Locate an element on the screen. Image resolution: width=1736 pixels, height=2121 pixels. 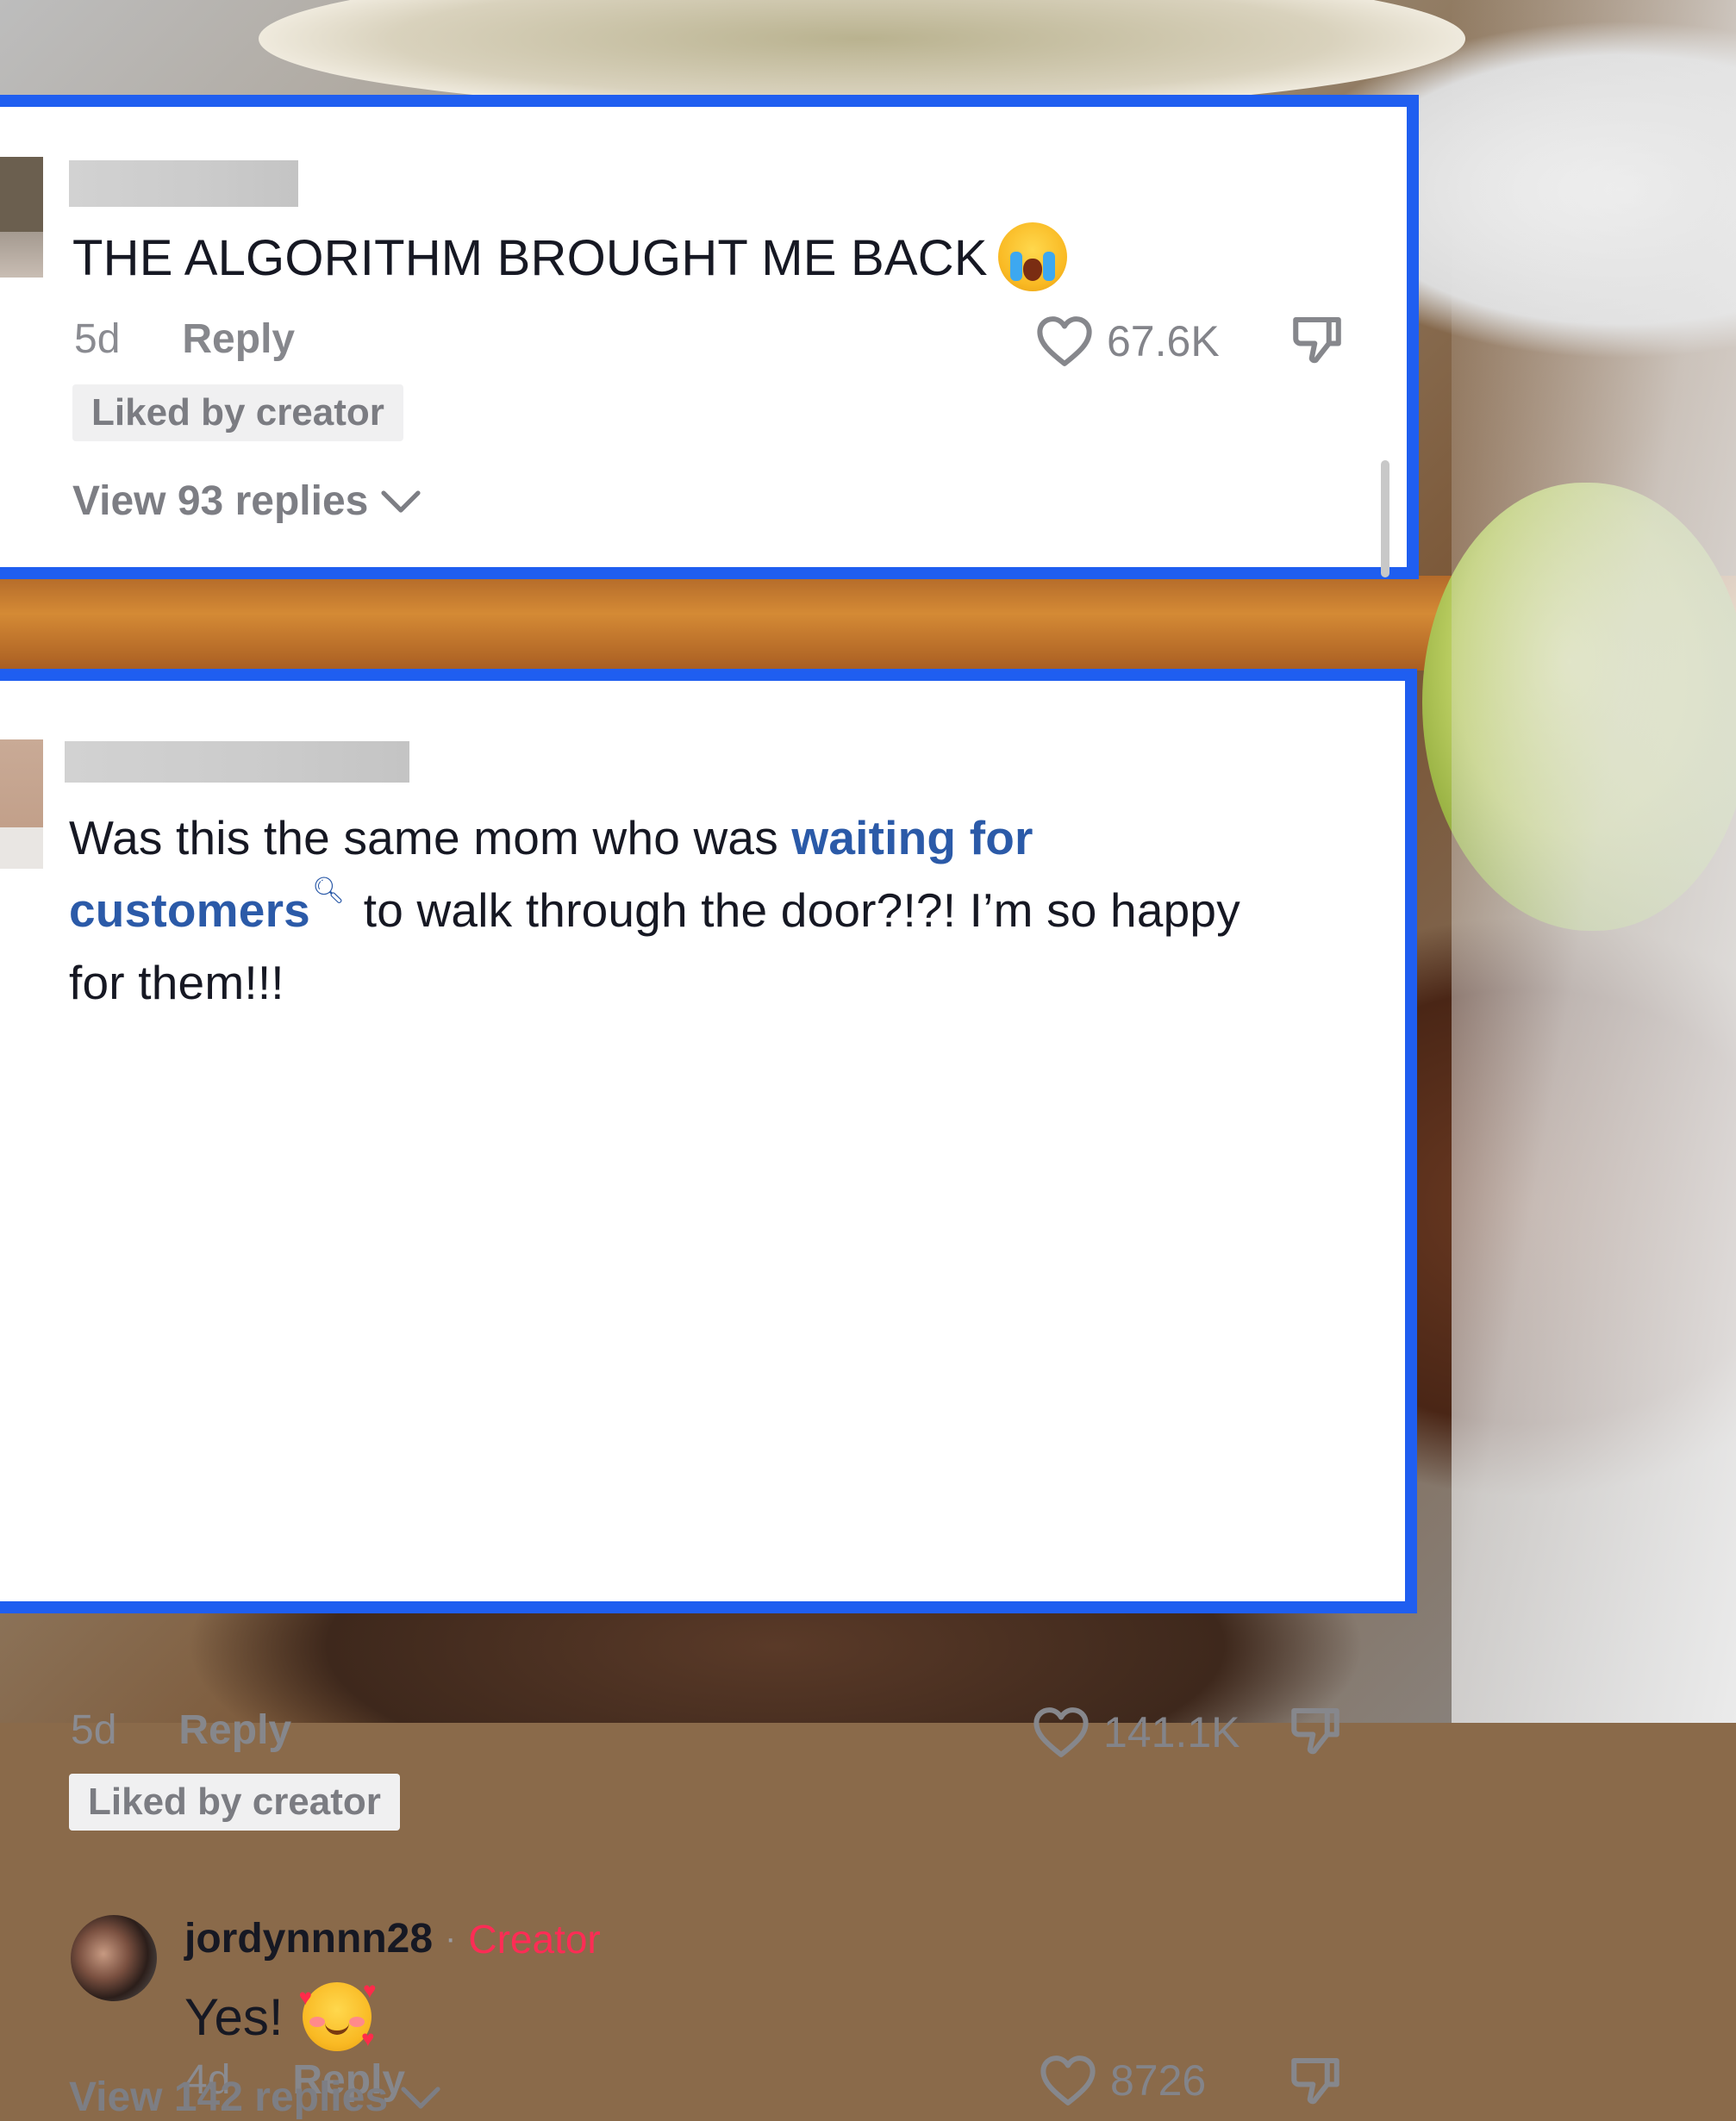
comment-text: THE ALGORITHM BROUGHT ME BACK is located at coordinates (569, 258).